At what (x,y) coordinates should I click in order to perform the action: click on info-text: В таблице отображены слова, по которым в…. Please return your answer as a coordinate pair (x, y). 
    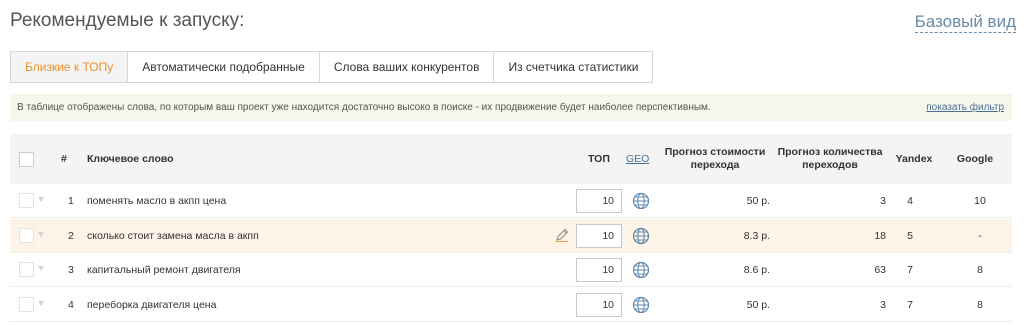
    Looking at the image, I should click on (364, 107).